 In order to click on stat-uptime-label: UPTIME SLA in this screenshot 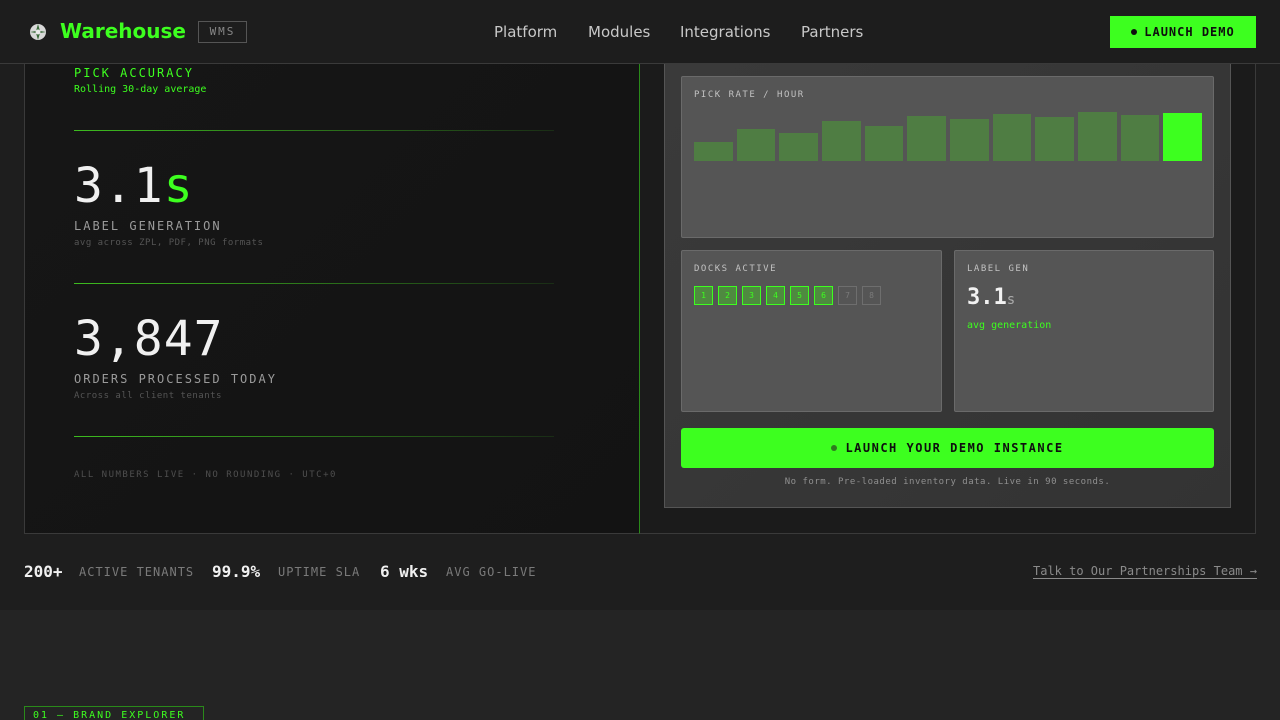, I will do `click(319, 572)`.